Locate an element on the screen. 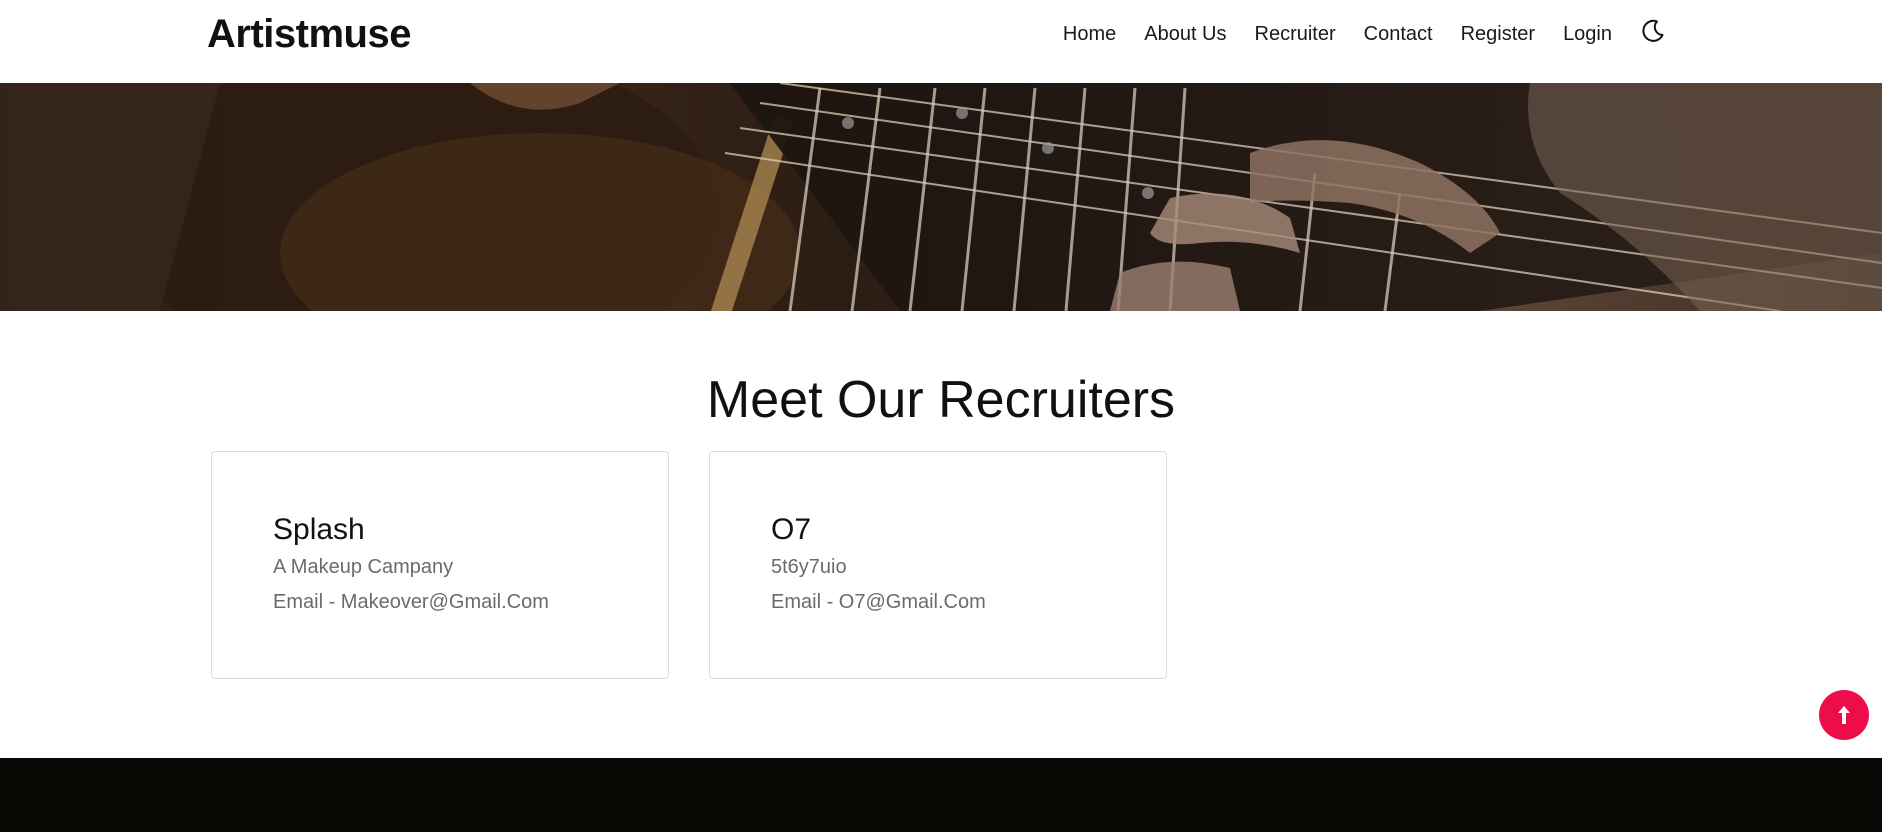 Image resolution: width=1882 pixels, height=832 pixels. recruiter-email: Email - Makeover@Gmail.Com is located at coordinates (411, 602).